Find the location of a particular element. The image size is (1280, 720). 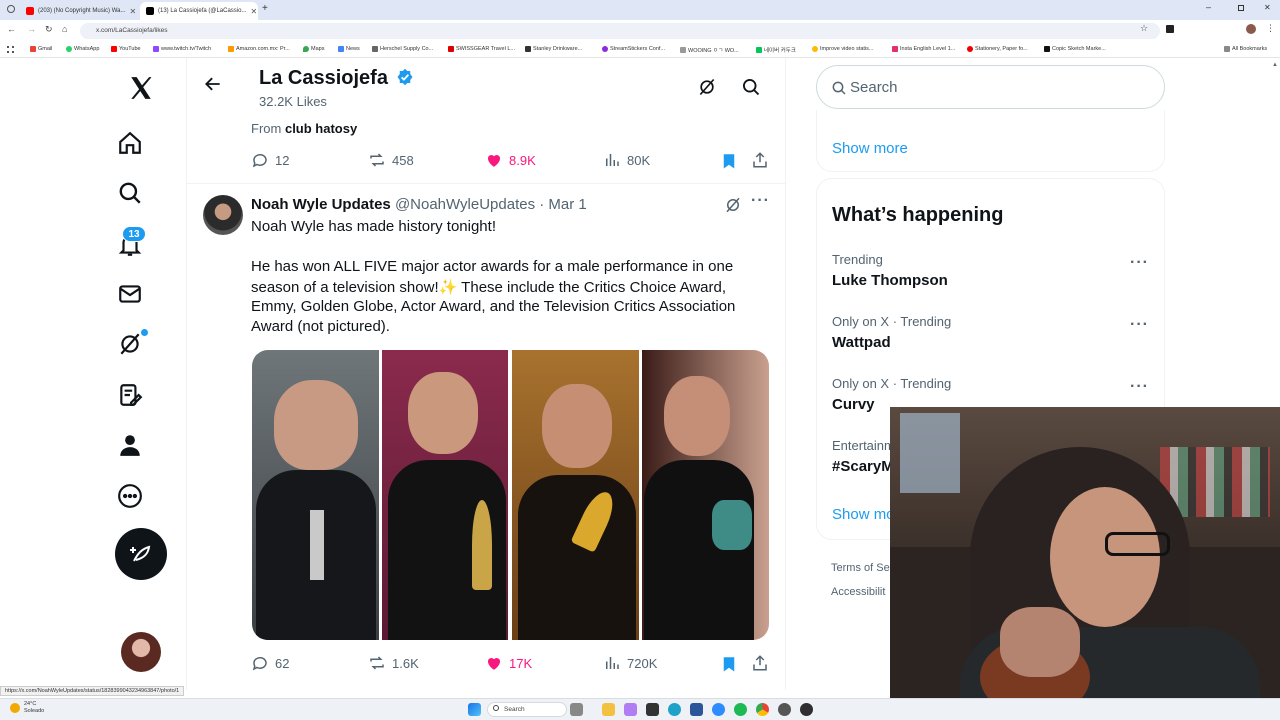

windows-start-icon is located at coordinates (474, 709).